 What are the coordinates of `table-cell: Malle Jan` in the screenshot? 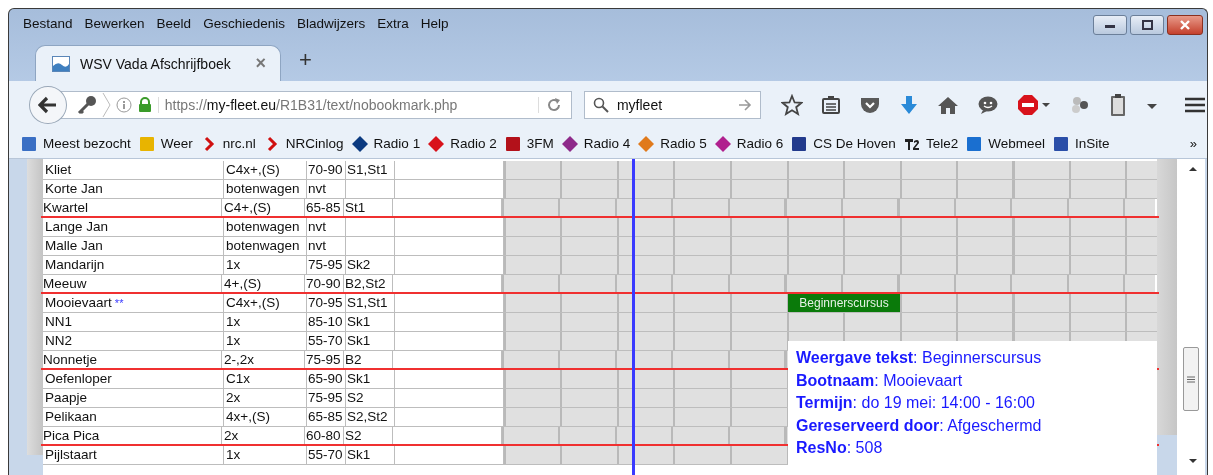 It's located at (133, 246).